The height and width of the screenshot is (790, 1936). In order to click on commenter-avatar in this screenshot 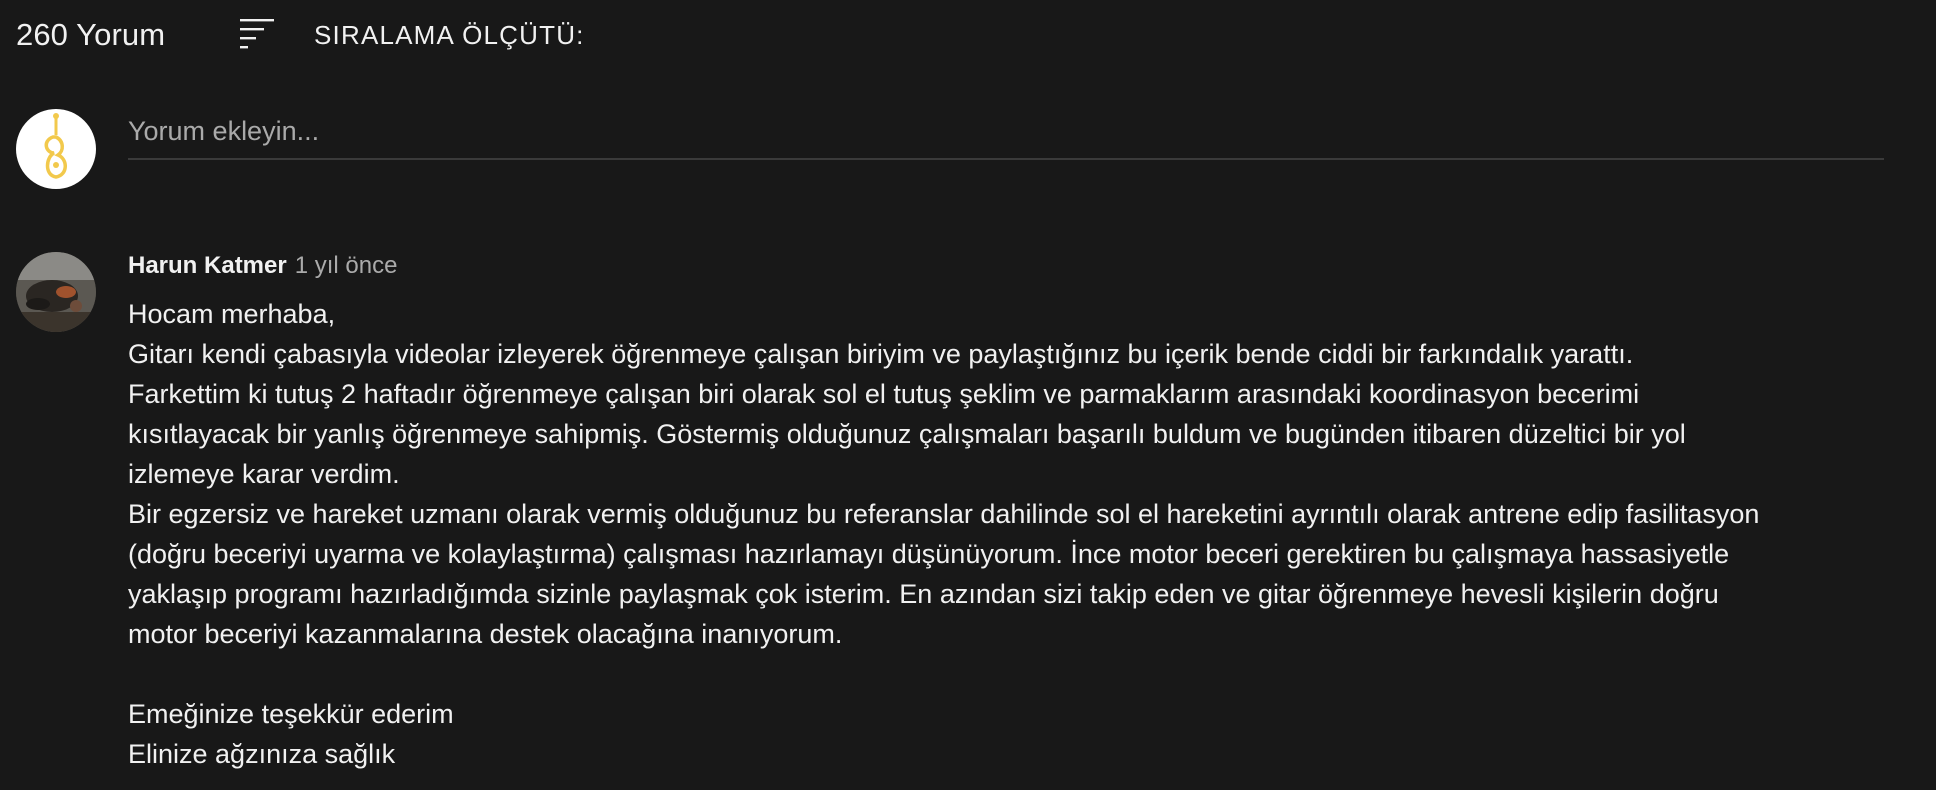, I will do `click(56, 292)`.